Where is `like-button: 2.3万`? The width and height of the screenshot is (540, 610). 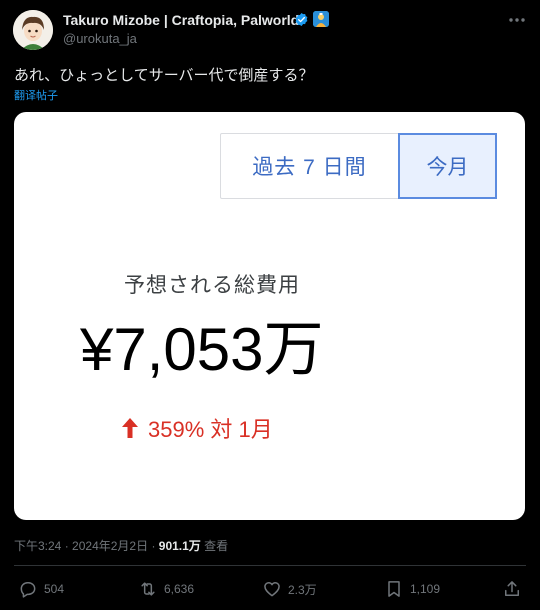
like-button: 2.3万 is located at coordinates (289, 589).